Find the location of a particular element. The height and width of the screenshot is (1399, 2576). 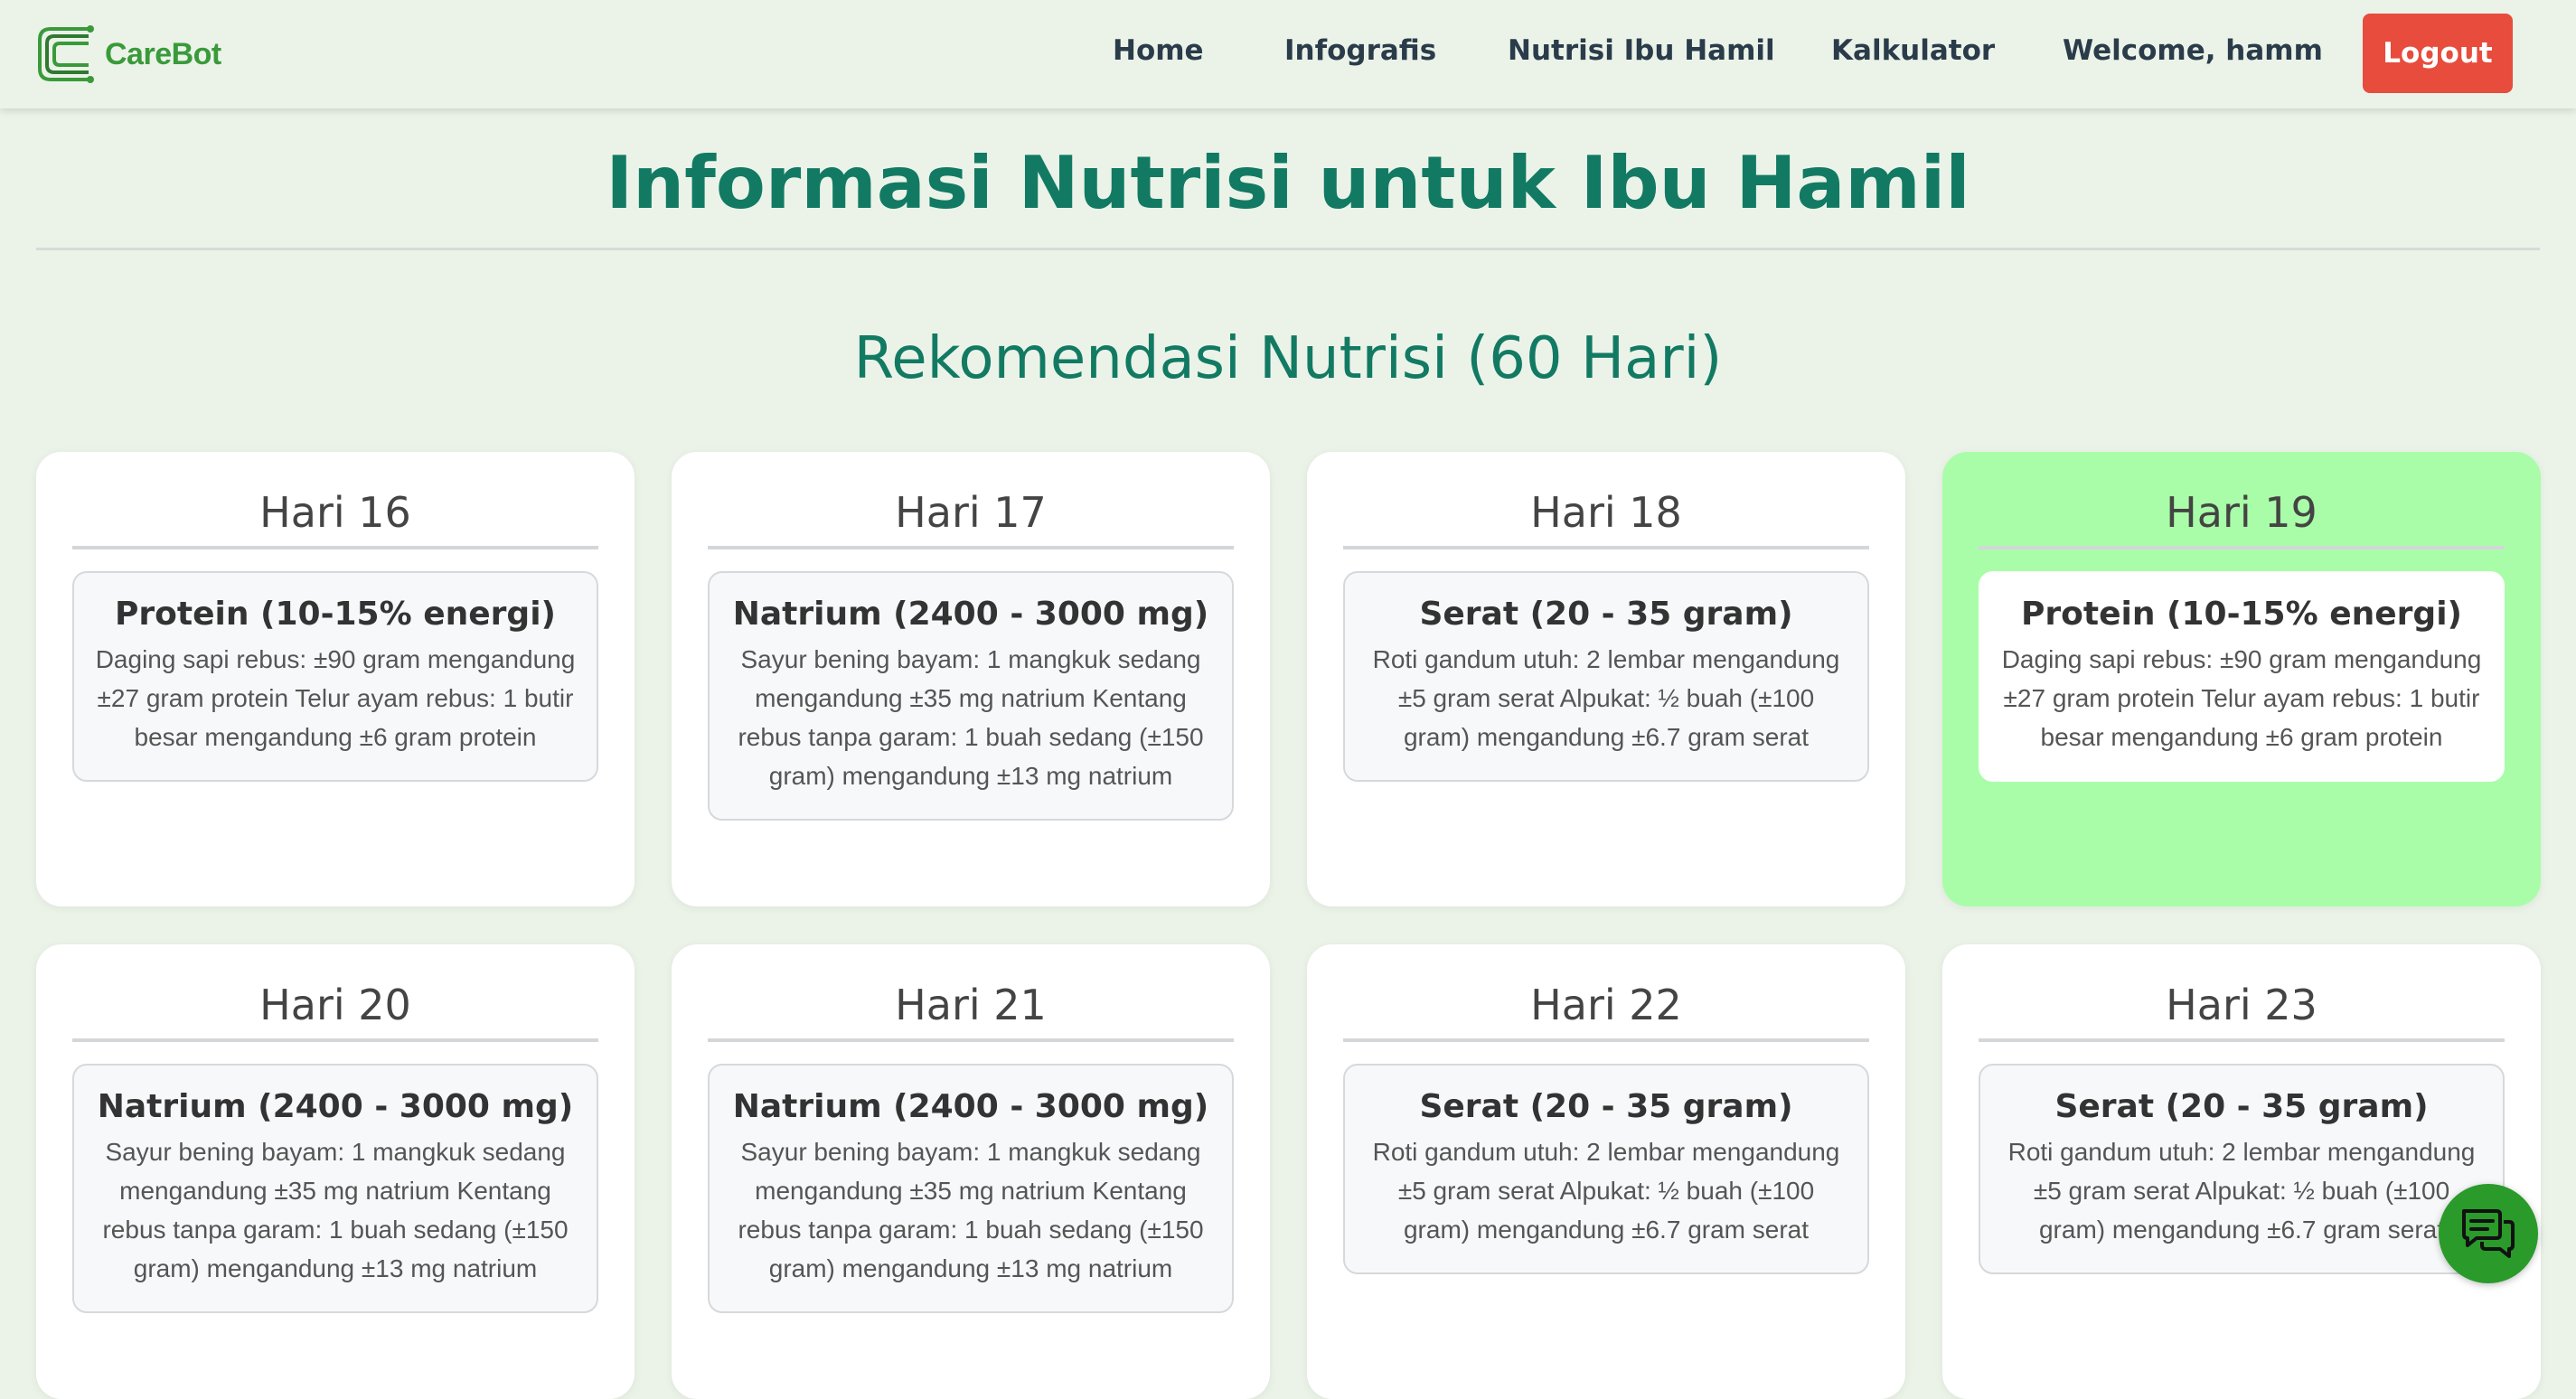

section-title: Rekomendasi Nutrisi (60 Hari) is located at coordinates (1288, 358).